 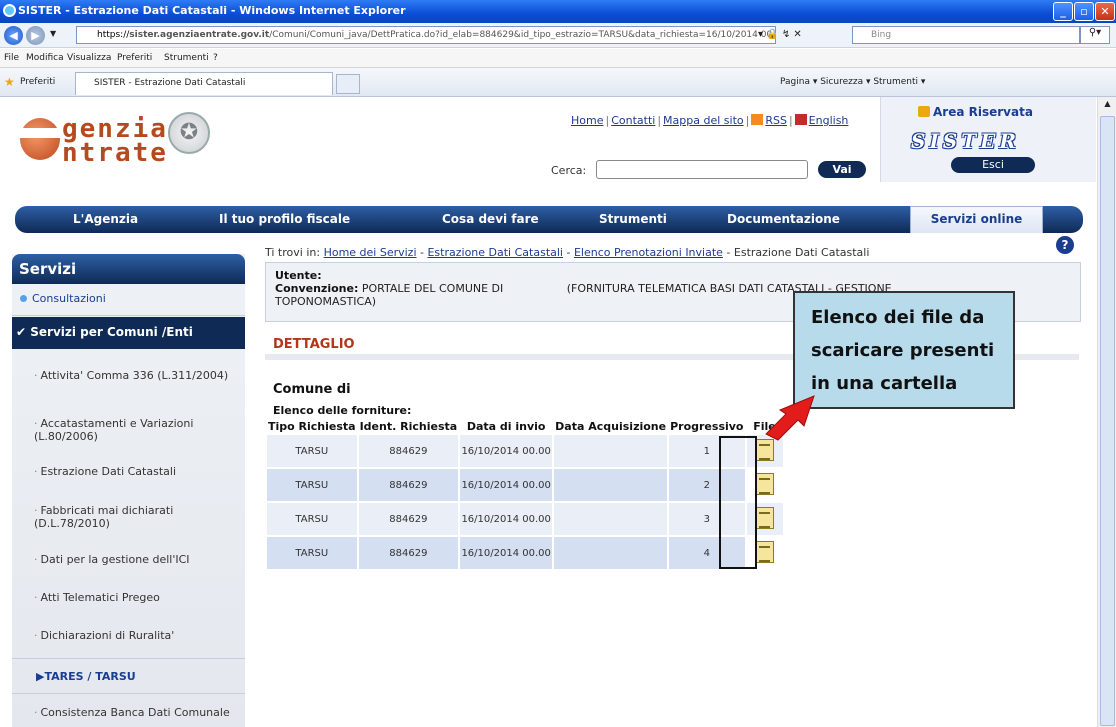 What do you see at coordinates (35, 35) in the screenshot?
I see `forward-button: ▶` at bounding box center [35, 35].